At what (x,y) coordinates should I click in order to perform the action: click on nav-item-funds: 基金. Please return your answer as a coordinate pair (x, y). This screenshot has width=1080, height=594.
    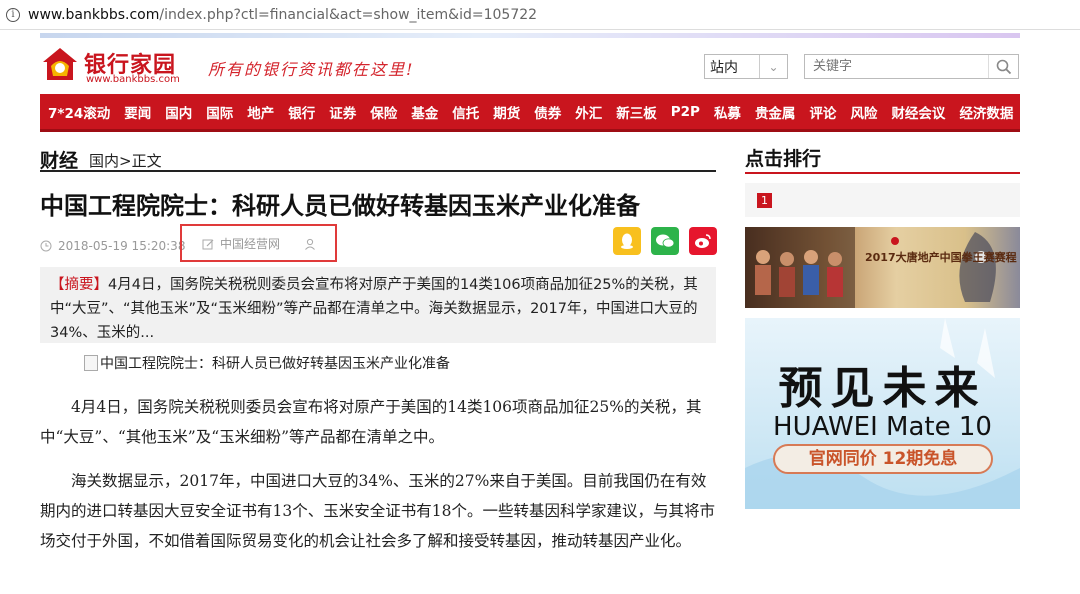
    Looking at the image, I should click on (424, 112).